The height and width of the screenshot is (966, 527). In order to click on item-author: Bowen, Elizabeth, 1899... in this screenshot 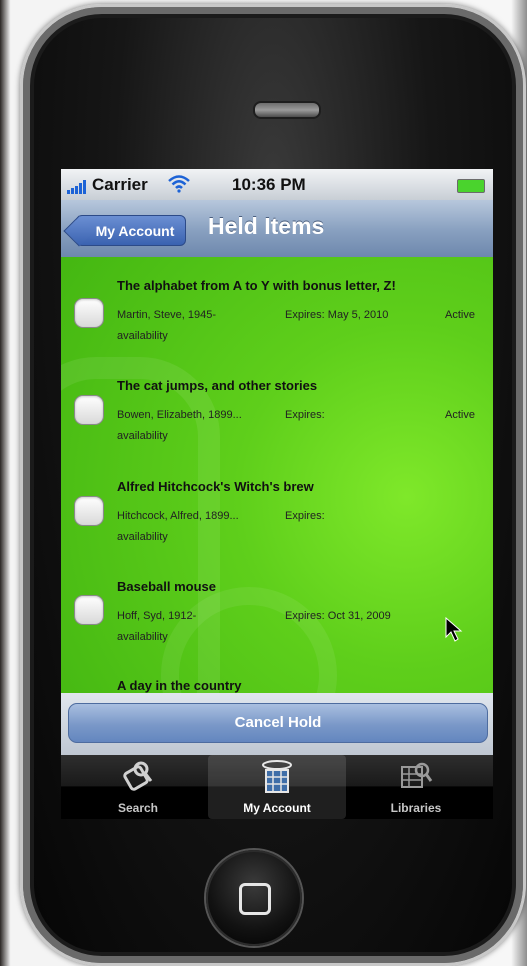, I will do `click(179, 415)`.